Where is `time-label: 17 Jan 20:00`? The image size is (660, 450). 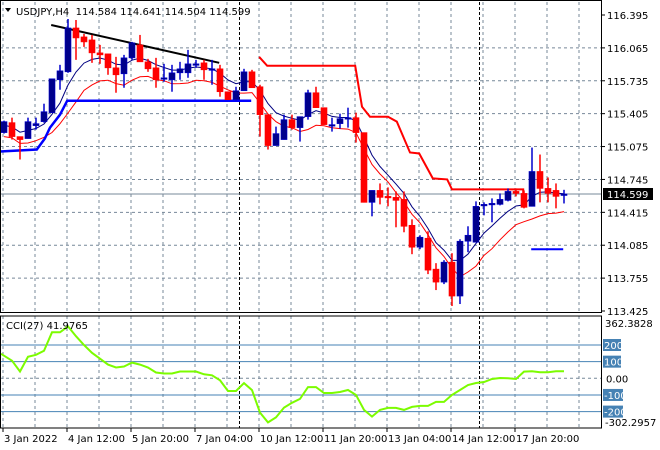
time-label: 17 Jan 20:00 is located at coordinates (547, 439).